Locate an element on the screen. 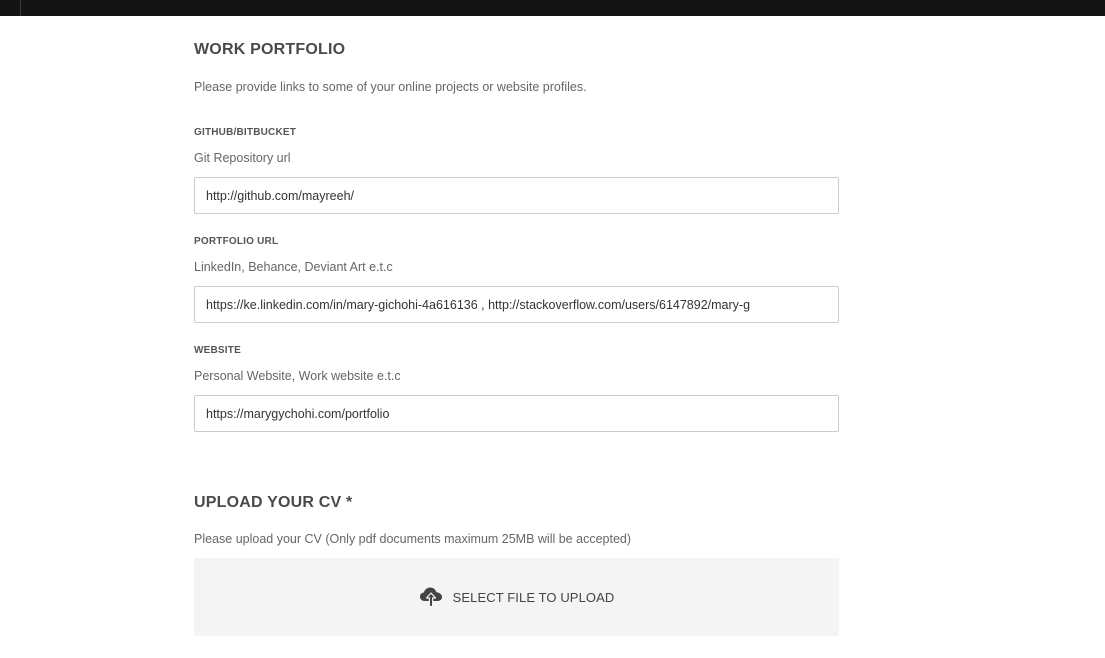 The image size is (1105, 658). github-field-label: GITHUB/BITBUCKET is located at coordinates (245, 132).